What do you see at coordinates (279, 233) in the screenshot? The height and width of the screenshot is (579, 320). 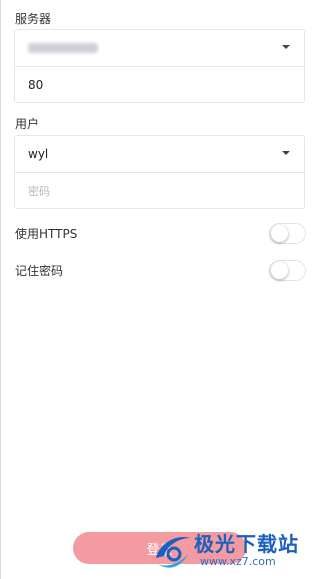 I see `https-toggle-knob` at bounding box center [279, 233].